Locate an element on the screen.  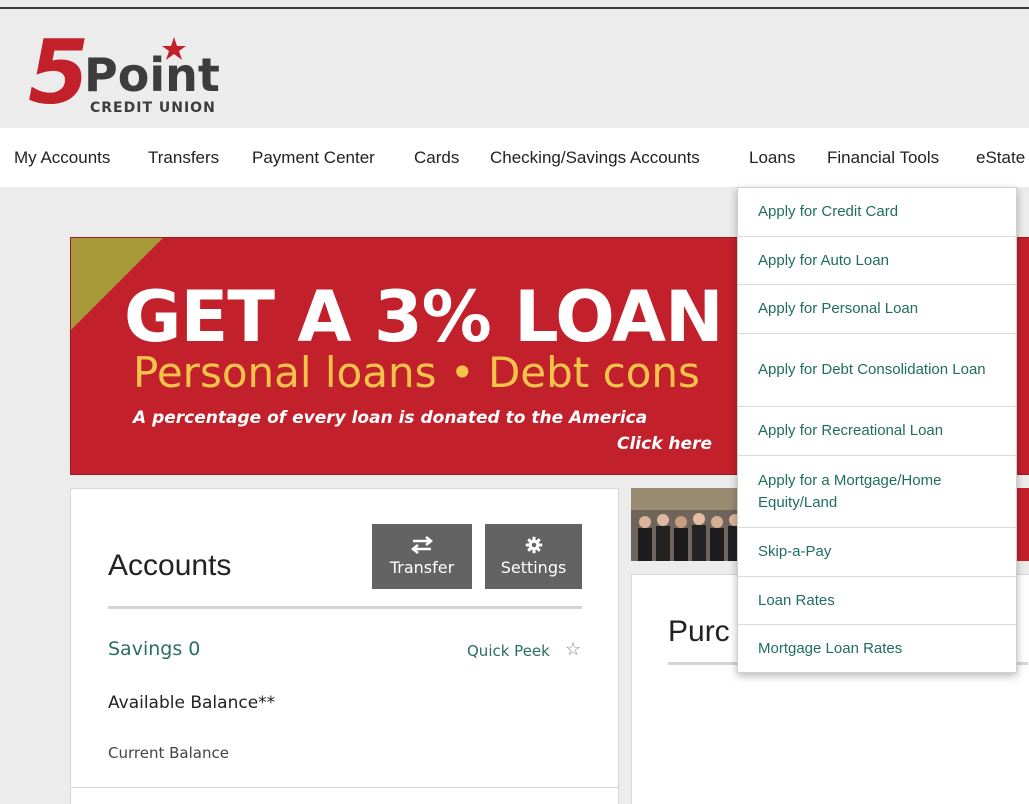
purchase-title: Purc is located at coordinates (699, 631).